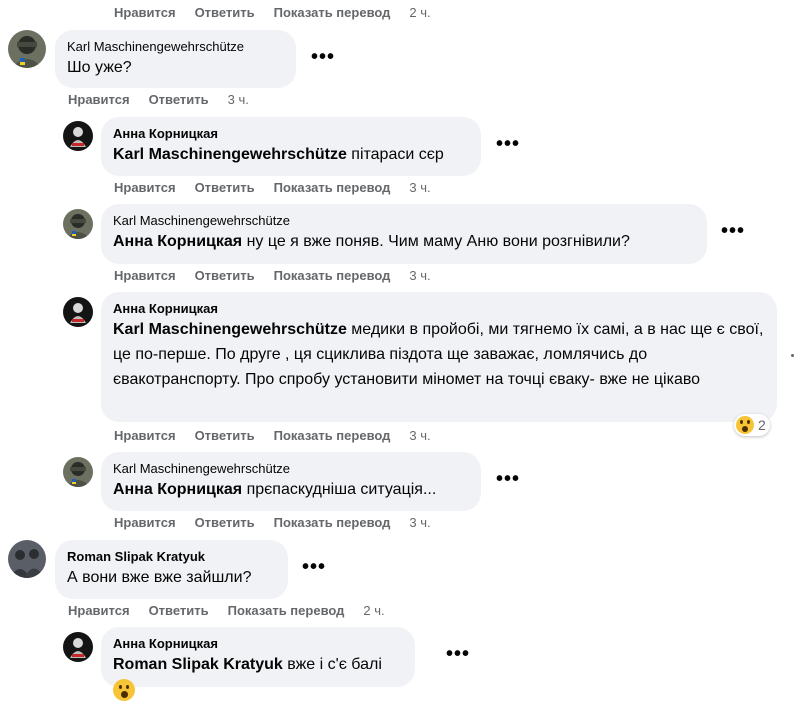 Image resolution: width=796 pixels, height=702 pixels. I want to click on comment-actions: Нравится Ответить 3 ч., so click(168, 99).